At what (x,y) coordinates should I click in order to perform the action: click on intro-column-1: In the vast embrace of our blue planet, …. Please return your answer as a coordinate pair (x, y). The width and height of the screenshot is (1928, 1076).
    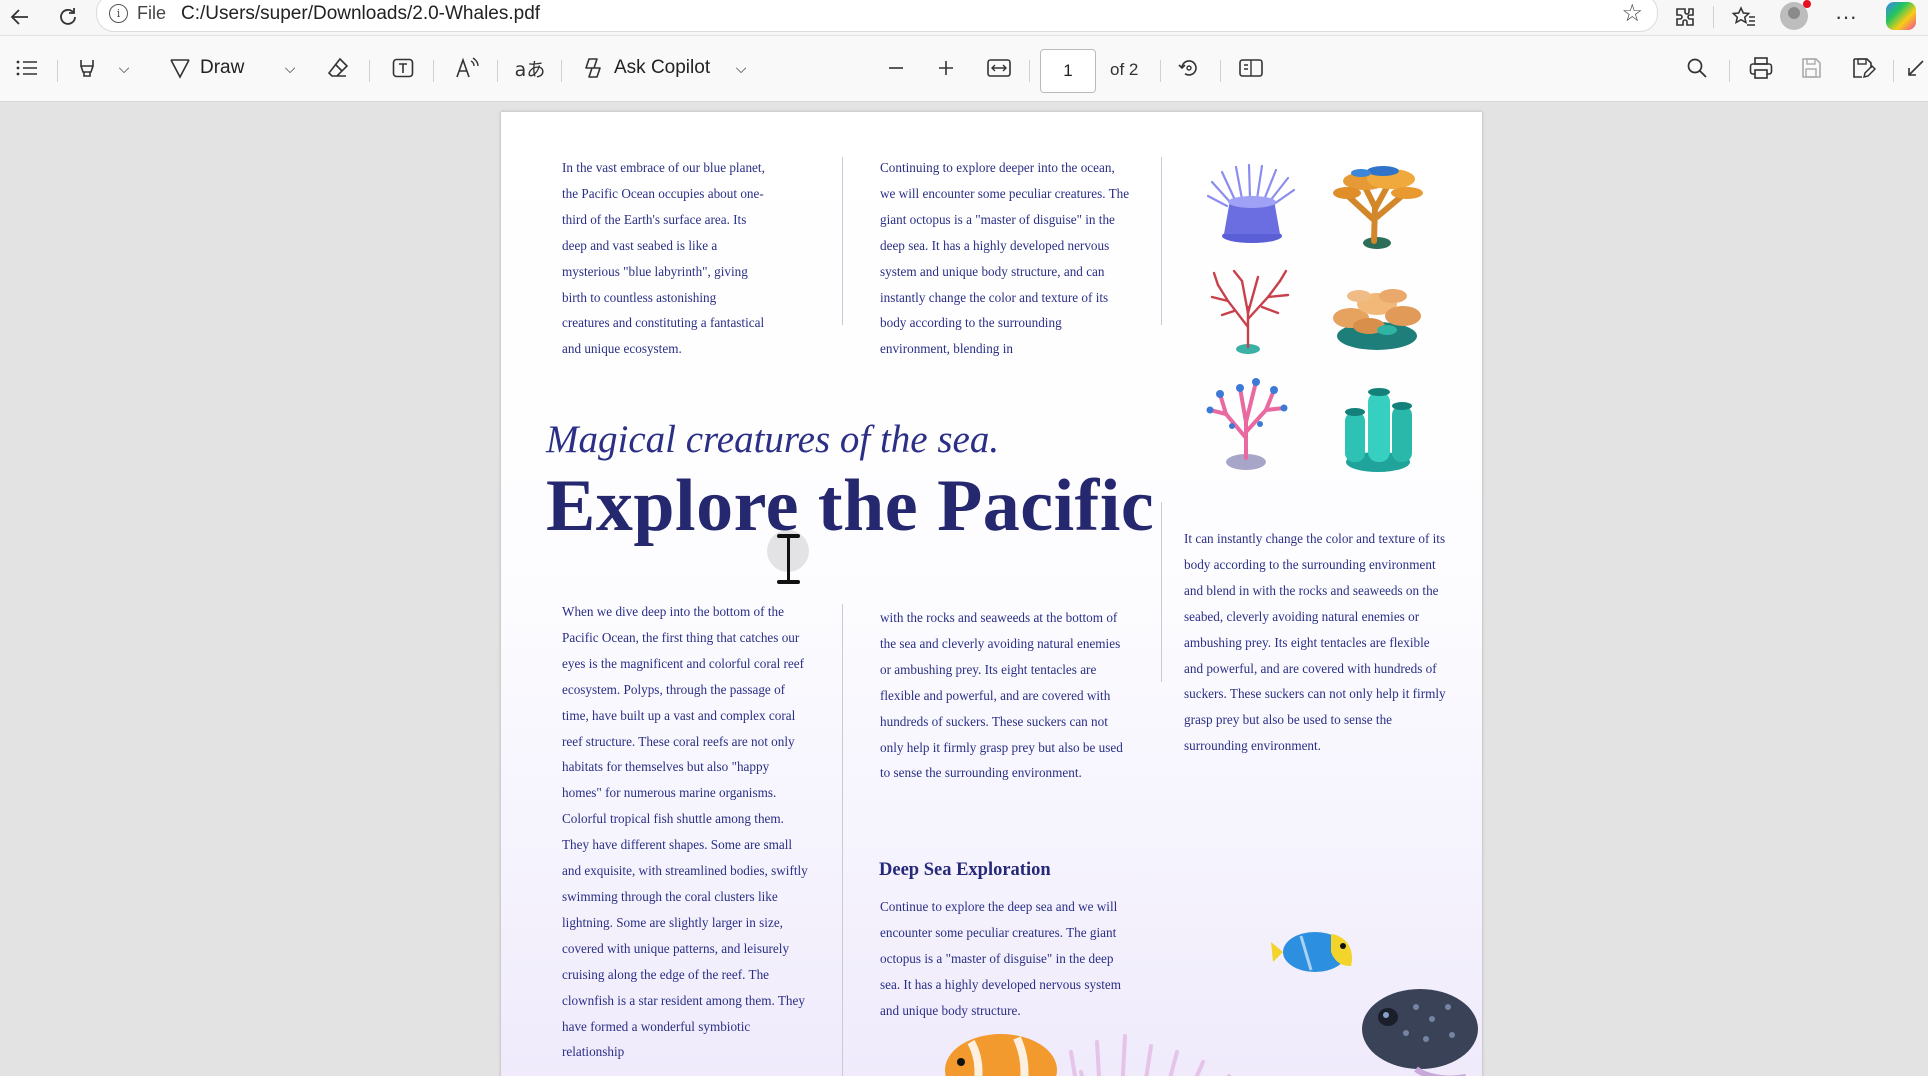
    Looking at the image, I should click on (663, 258).